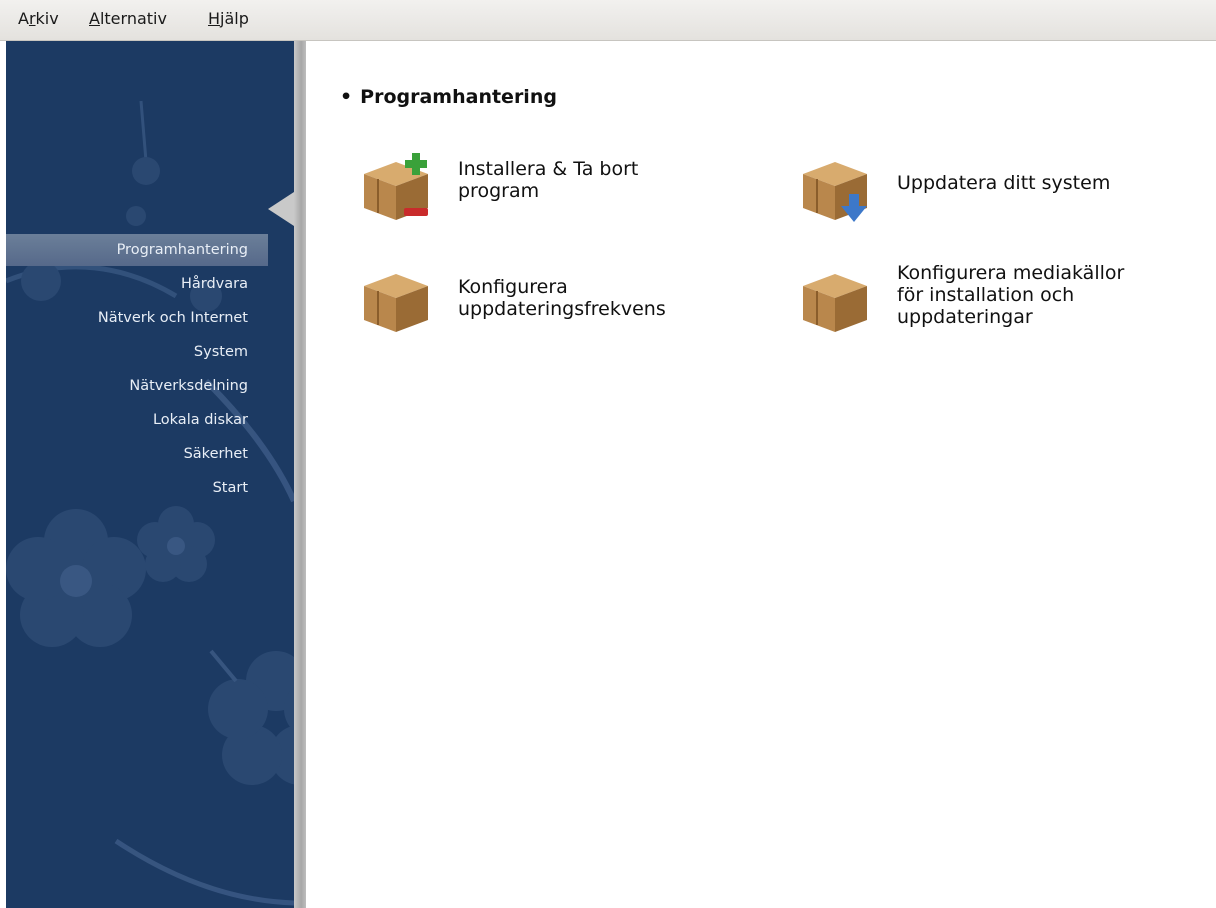 Image resolution: width=1216 pixels, height=908 pixels. I want to click on sidebar-divider, so click(300, 474).